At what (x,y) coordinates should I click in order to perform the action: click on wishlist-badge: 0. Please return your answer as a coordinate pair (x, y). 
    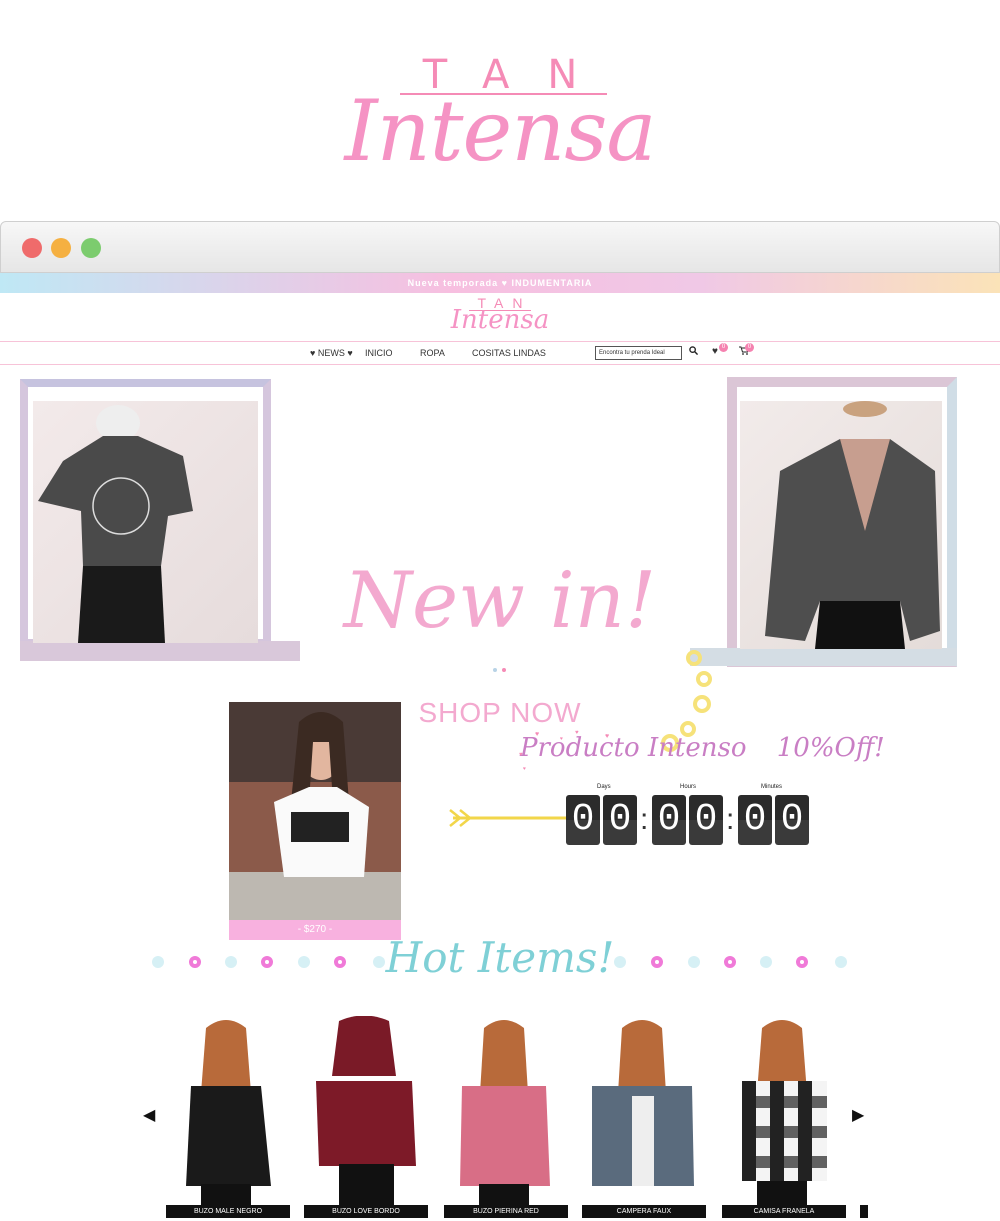
    Looking at the image, I should click on (723, 347).